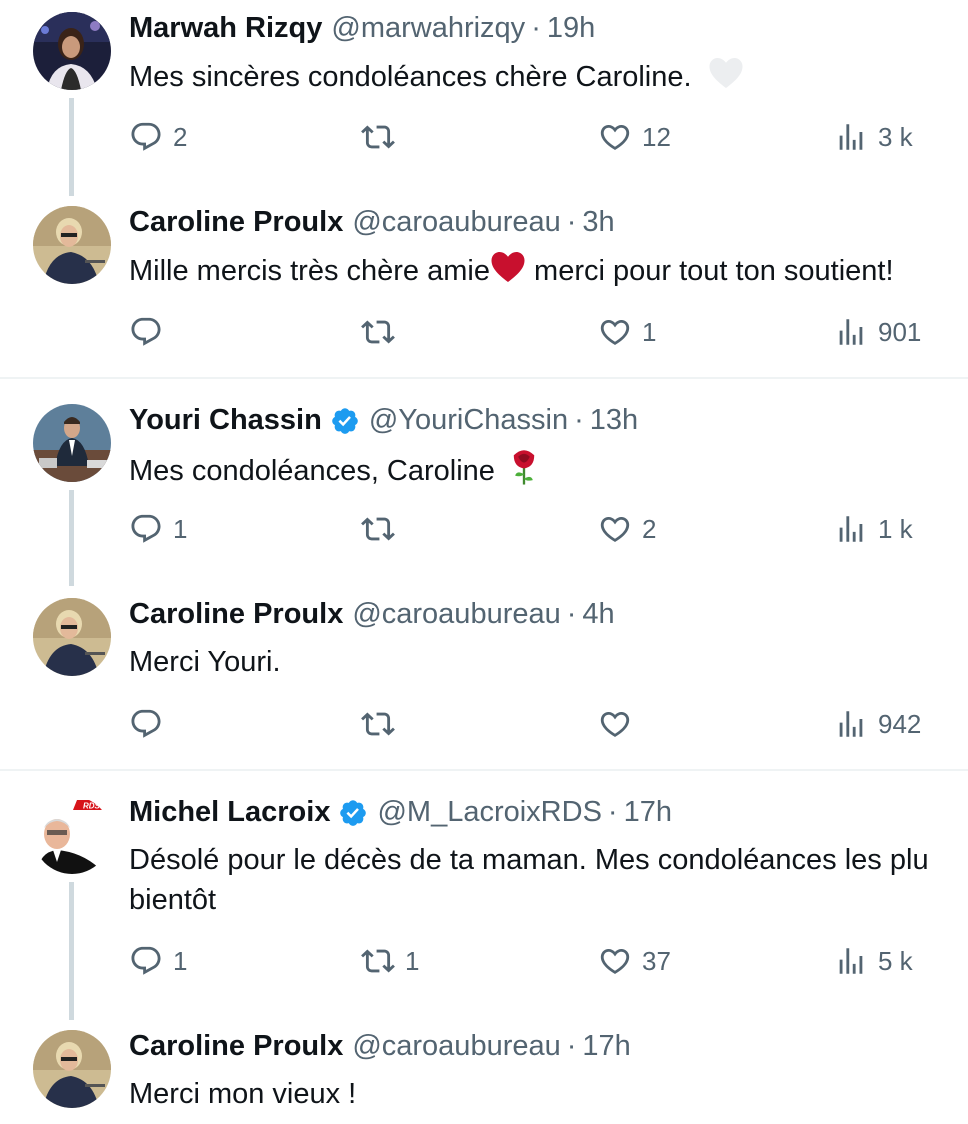 Image resolution: width=968 pixels, height=1124 pixels. What do you see at coordinates (634, 137) in the screenshot?
I see `like-button: 12` at bounding box center [634, 137].